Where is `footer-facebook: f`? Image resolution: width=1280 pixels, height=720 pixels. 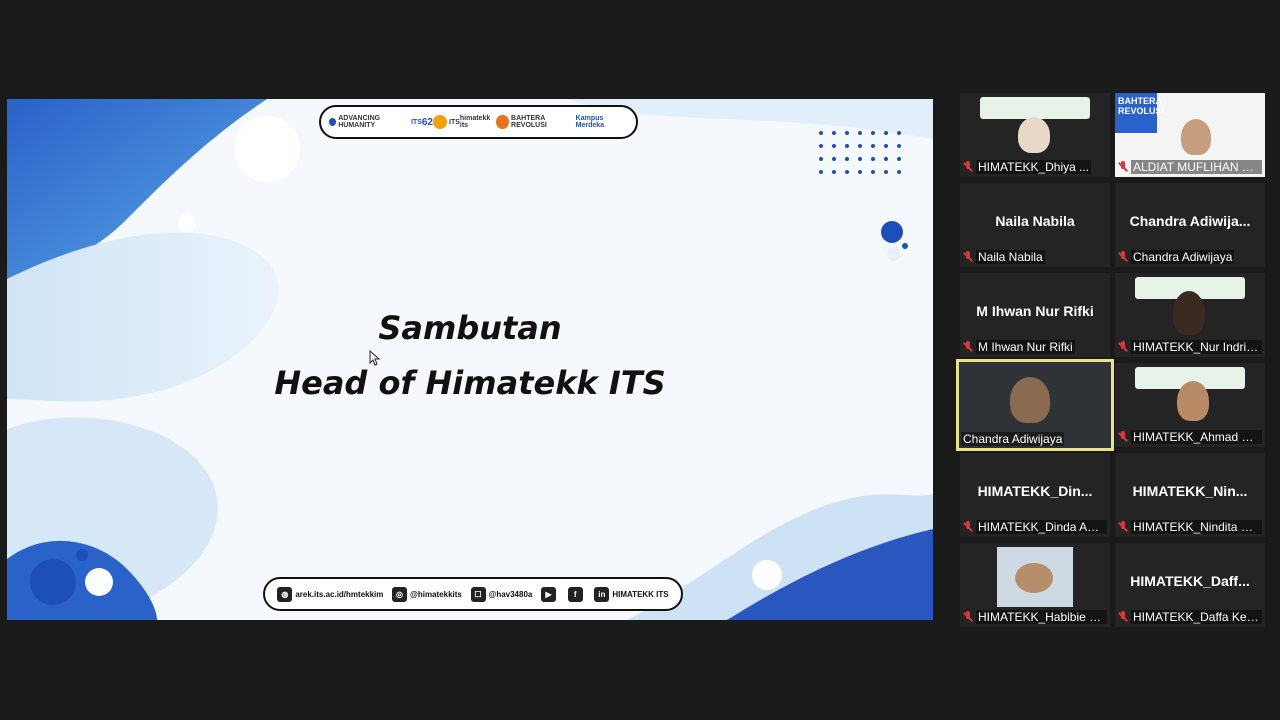
footer-facebook: f is located at coordinates (576, 594).